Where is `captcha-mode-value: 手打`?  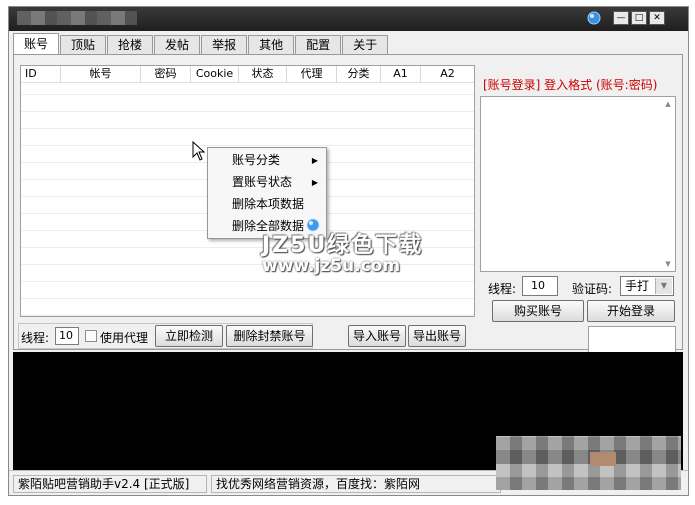 captcha-mode-value: 手打 is located at coordinates (637, 286).